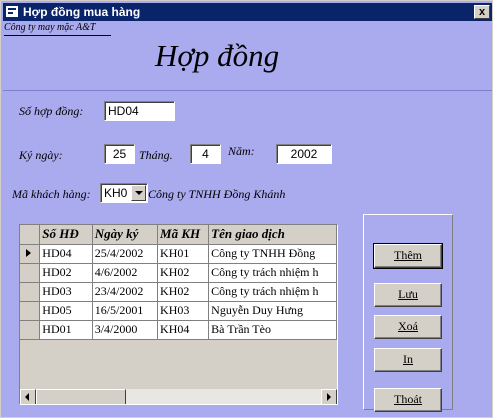 The height and width of the screenshot is (418, 493). I want to click on scrollbar-thumb, so click(81, 396).